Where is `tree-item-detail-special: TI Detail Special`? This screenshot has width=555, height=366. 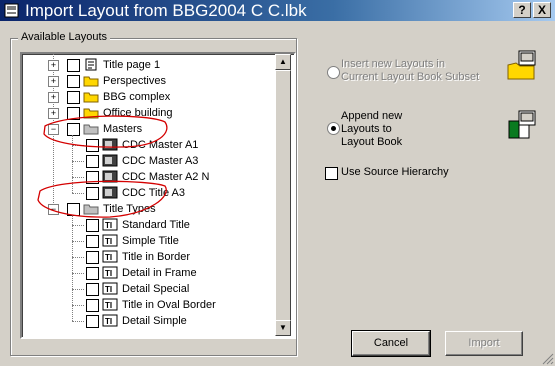 tree-item-detail-special: TI Detail Special is located at coordinates (149, 289).